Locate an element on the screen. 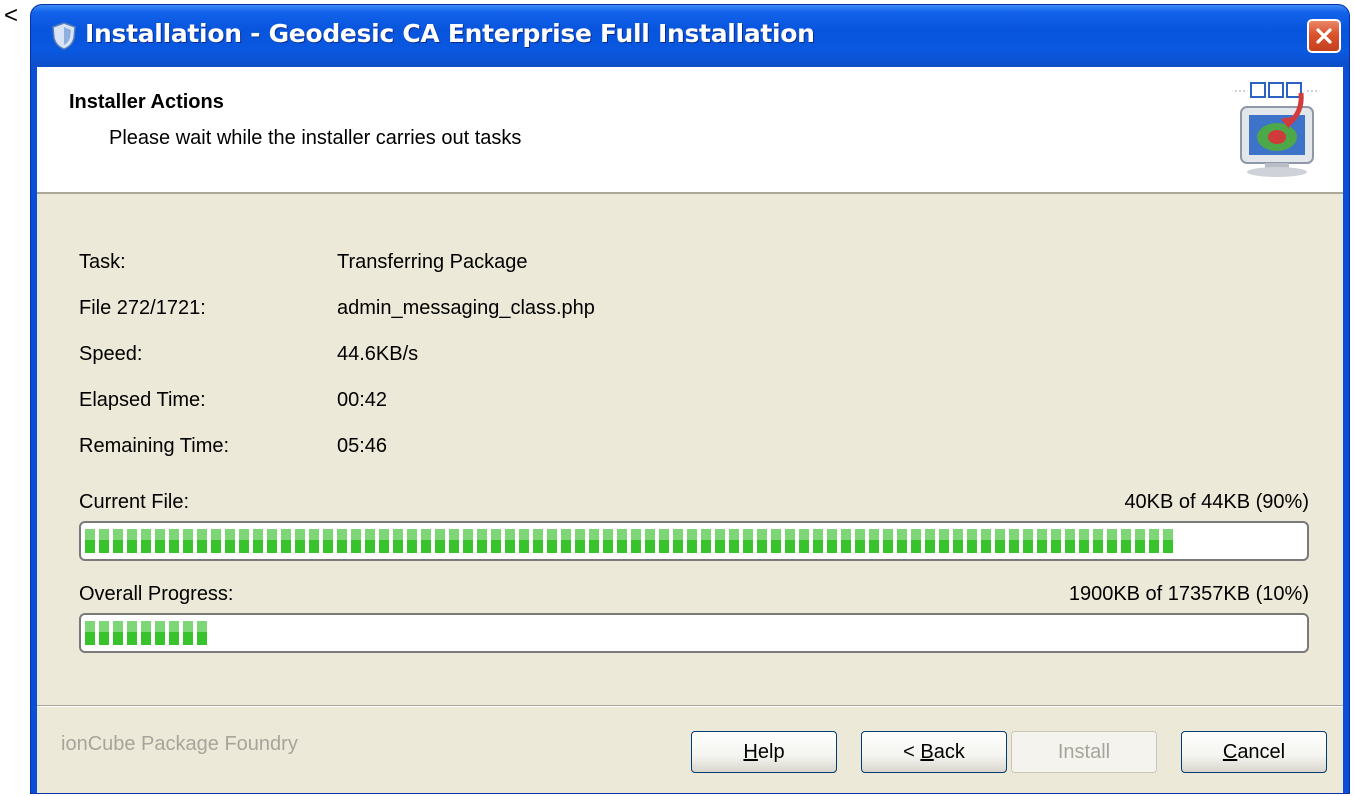 This screenshot has width=1354, height=796. overall-progress-bar is located at coordinates (694, 633).